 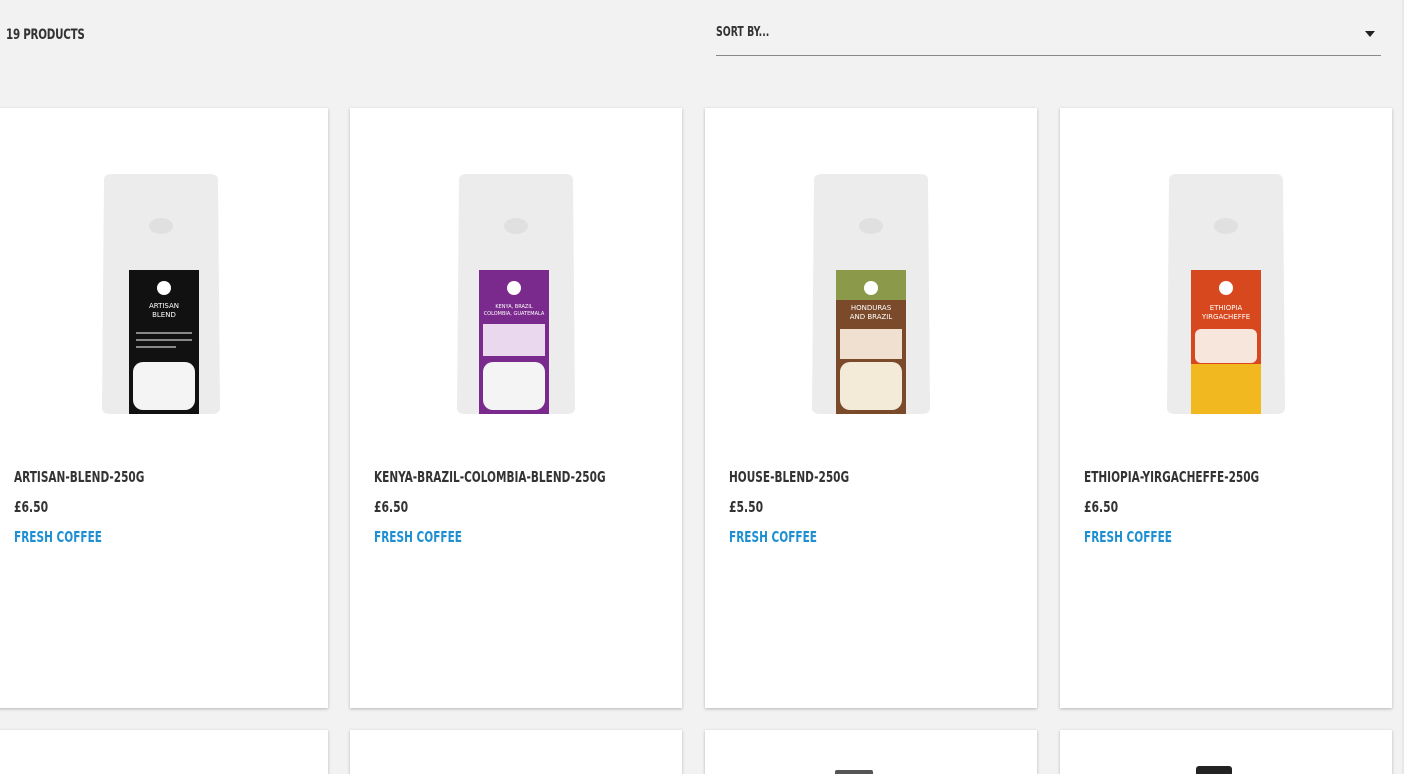 I want to click on bag-label-line-1: ETHIOPIA, so click(x=1226, y=308).